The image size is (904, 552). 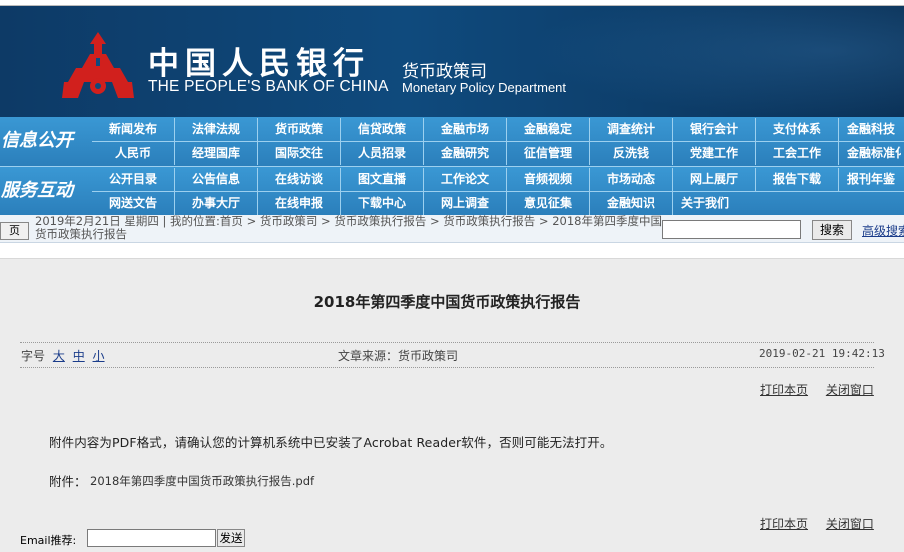 What do you see at coordinates (382, 129) in the screenshot?
I see `nav-item: 信贷政策` at bounding box center [382, 129].